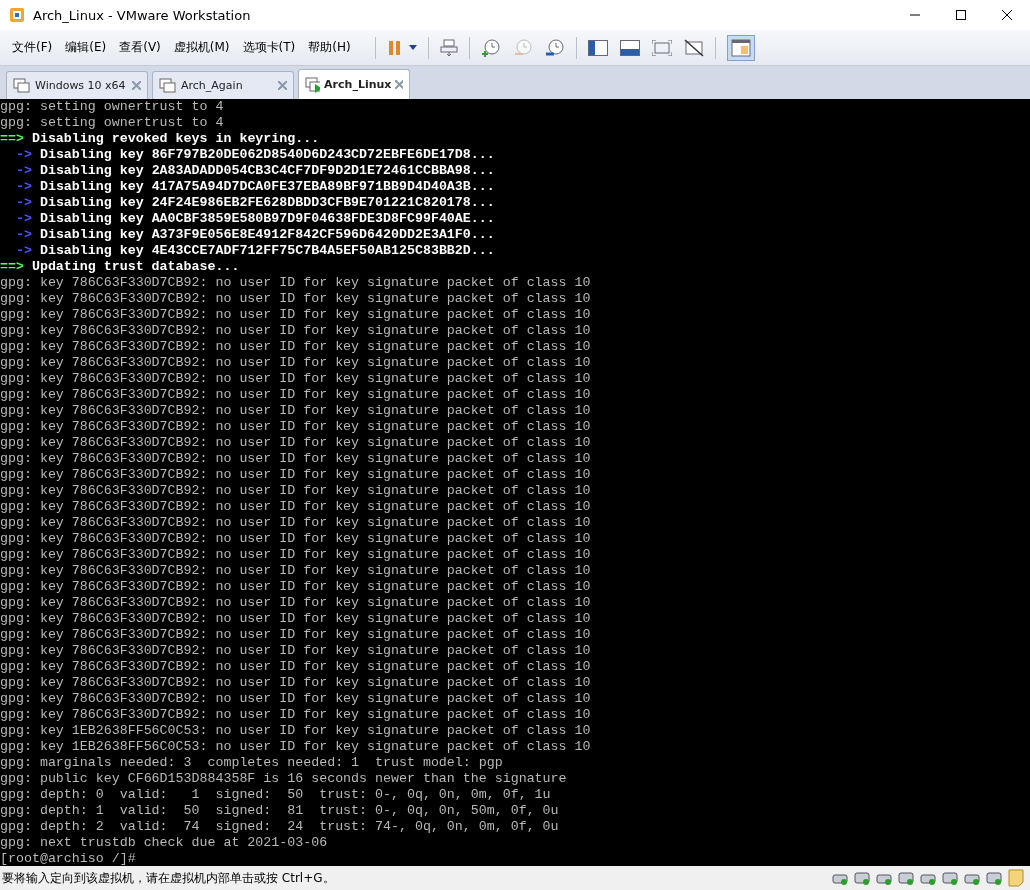  I want to click on terminal-line: gpg: depth: 2 valid: 74 signed: 24 trust: 74-, 0q, 0n, 0m, 0f, 0u, so click(280, 827).